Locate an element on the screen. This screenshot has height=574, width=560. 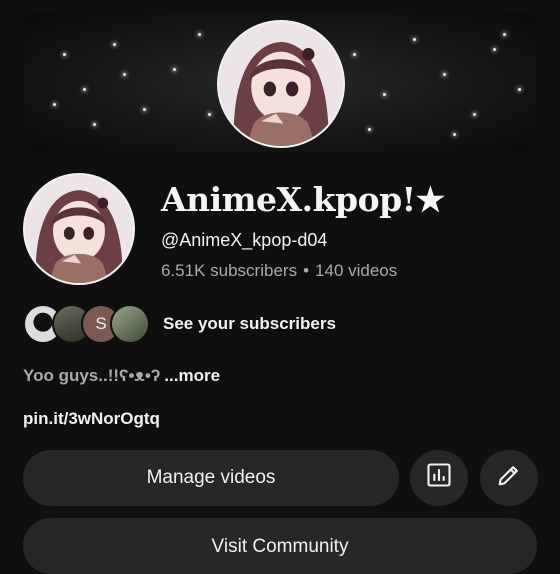
see-subscribers-row: S See your subscribers is located at coordinates (179, 324).